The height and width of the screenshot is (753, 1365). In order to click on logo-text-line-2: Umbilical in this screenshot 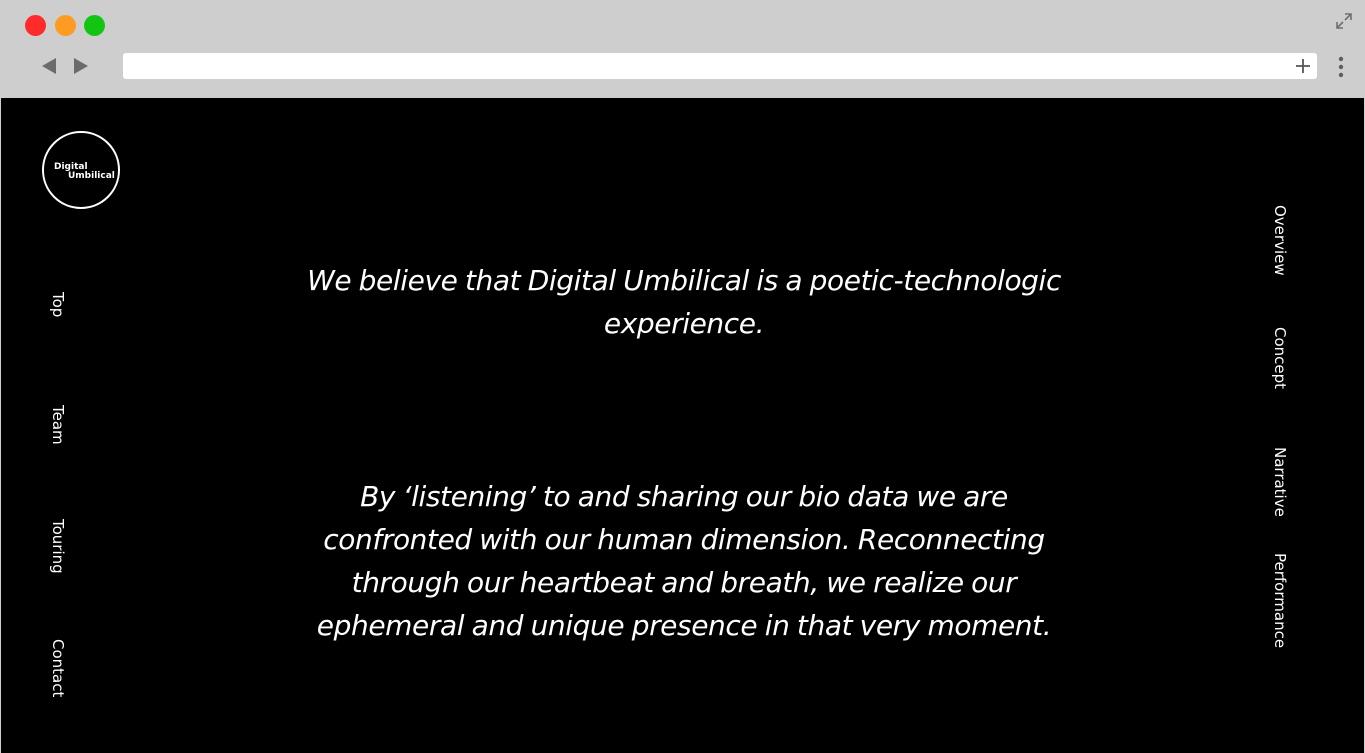, I will do `click(91, 176)`.